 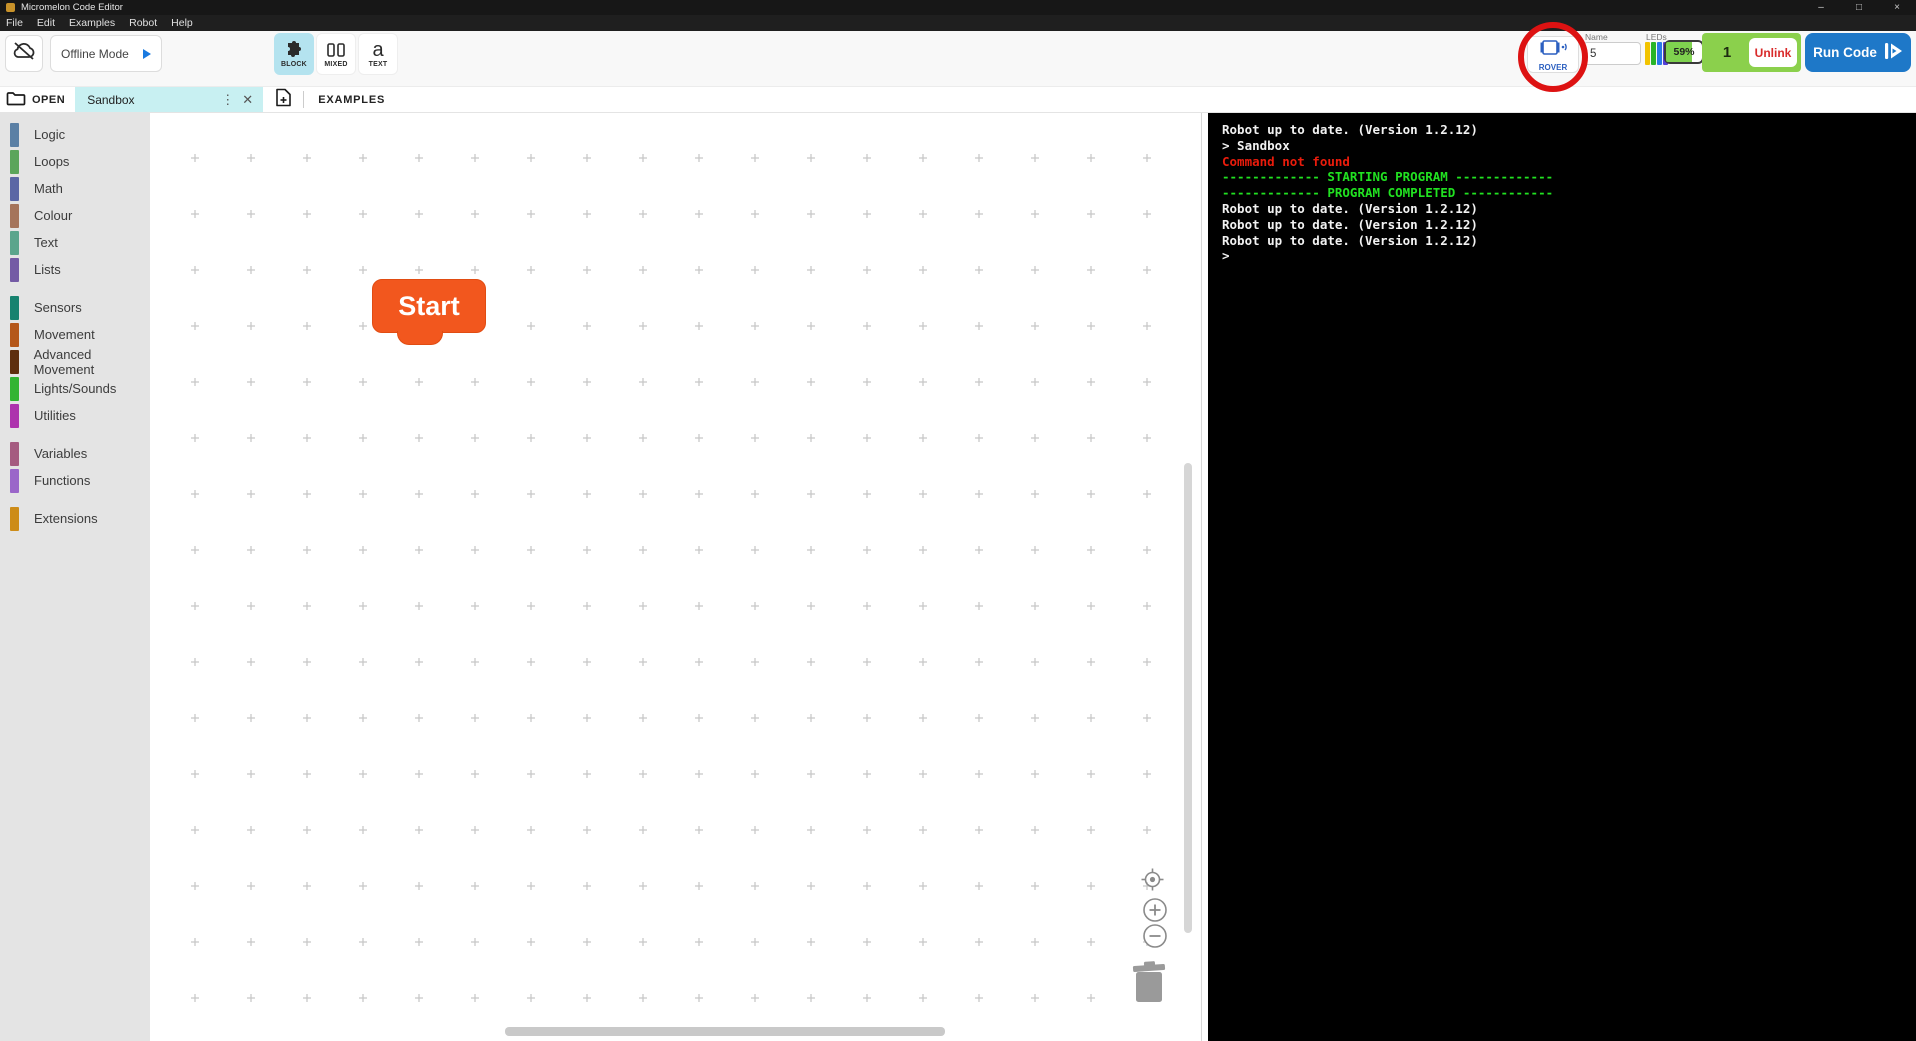 What do you see at coordinates (50, 134) in the screenshot?
I see `category-label: Logic` at bounding box center [50, 134].